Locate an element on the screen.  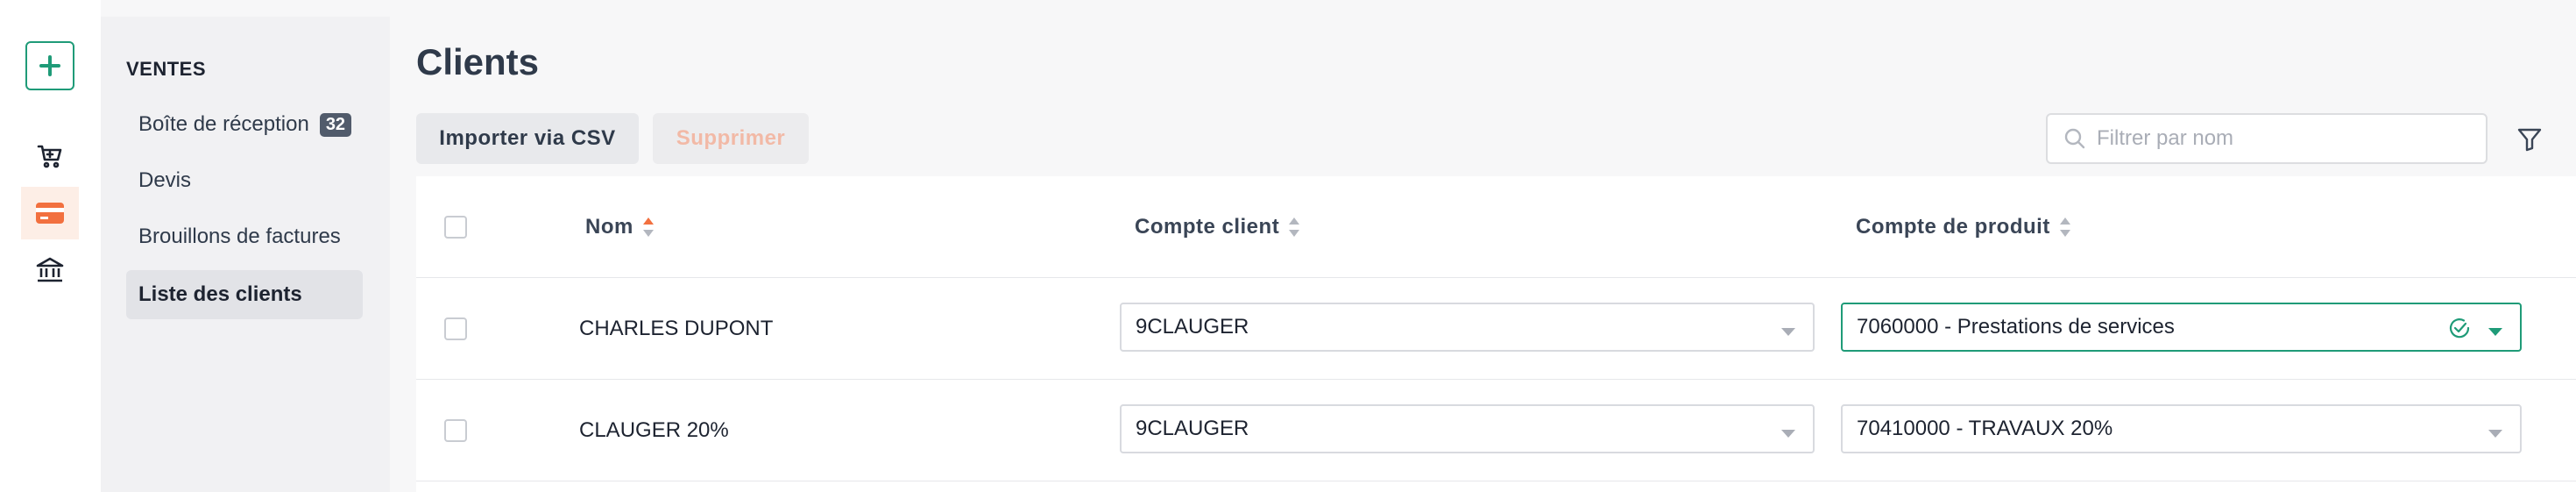
product-account-select: 70410000 - TRAVAUX 20% is located at coordinates (2181, 428).